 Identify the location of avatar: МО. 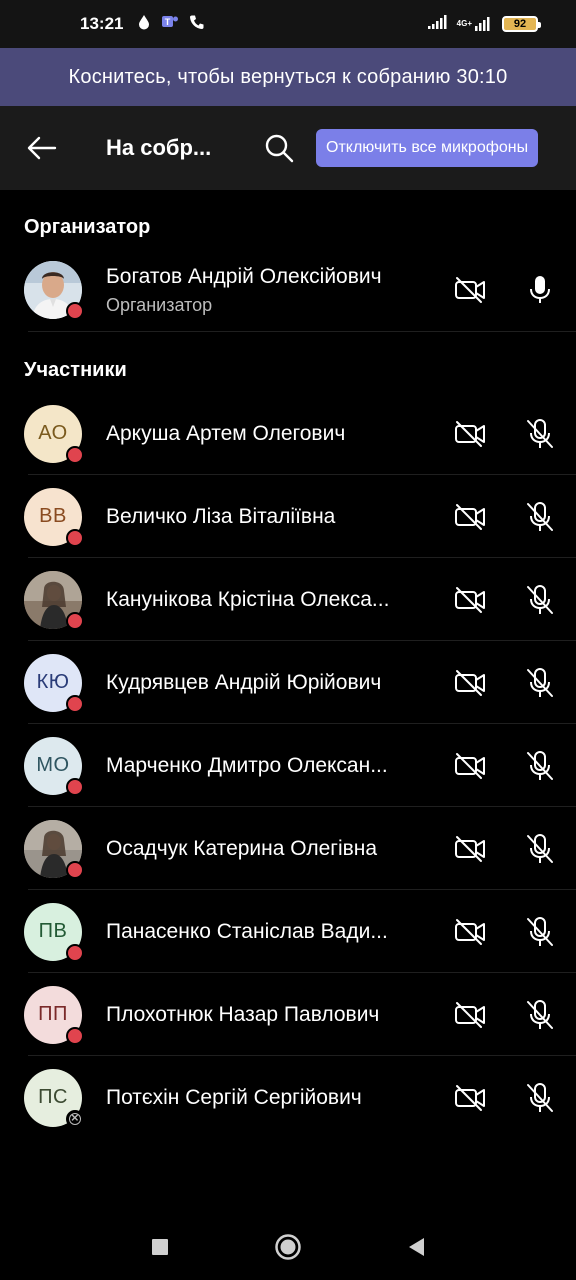
(54, 766).